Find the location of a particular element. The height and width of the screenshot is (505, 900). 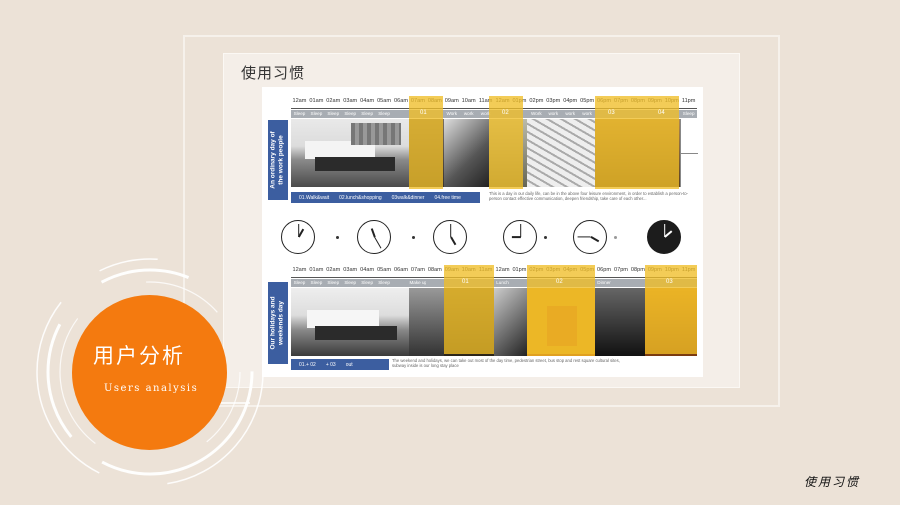

user-analysis-badge is located at coordinates (149, 372).